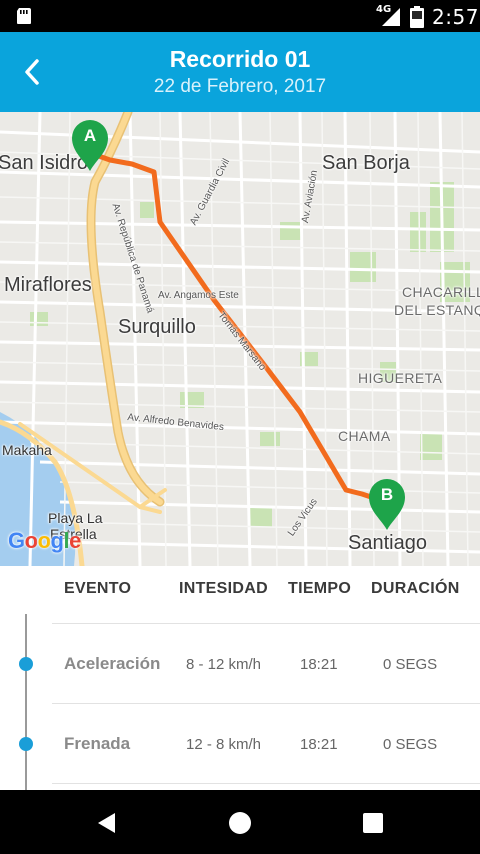 Image resolution: width=480 pixels, height=854 pixels. I want to click on column-header-tiempo: TIEMPO, so click(320, 588).